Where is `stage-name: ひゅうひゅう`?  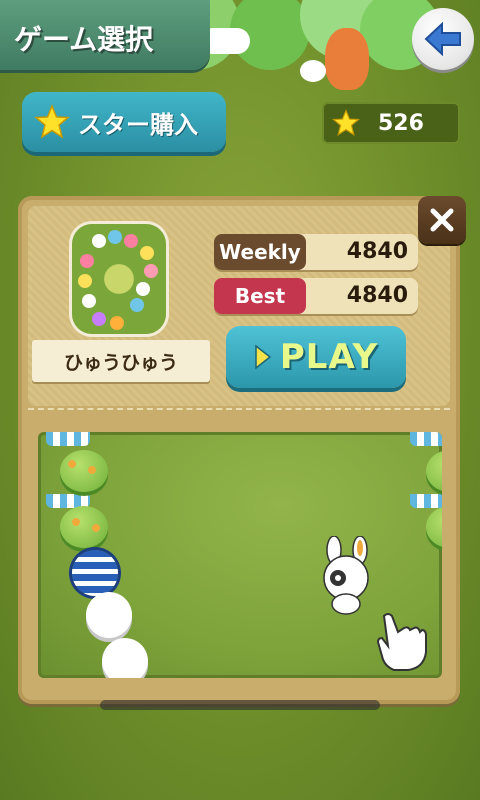 stage-name: ひゅうひゅう is located at coordinates (120, 362).